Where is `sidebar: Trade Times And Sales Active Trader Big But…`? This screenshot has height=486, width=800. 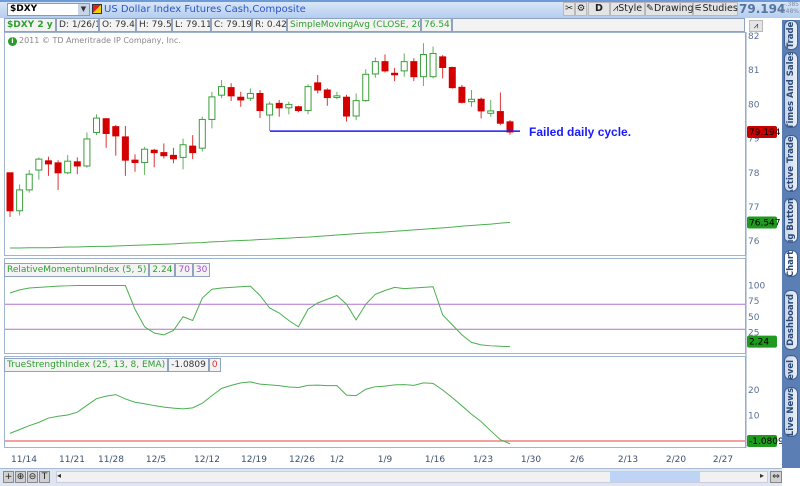 sidebar: Trade Times And Sales Active Trader Big But… is located at coordinates (791, 244).